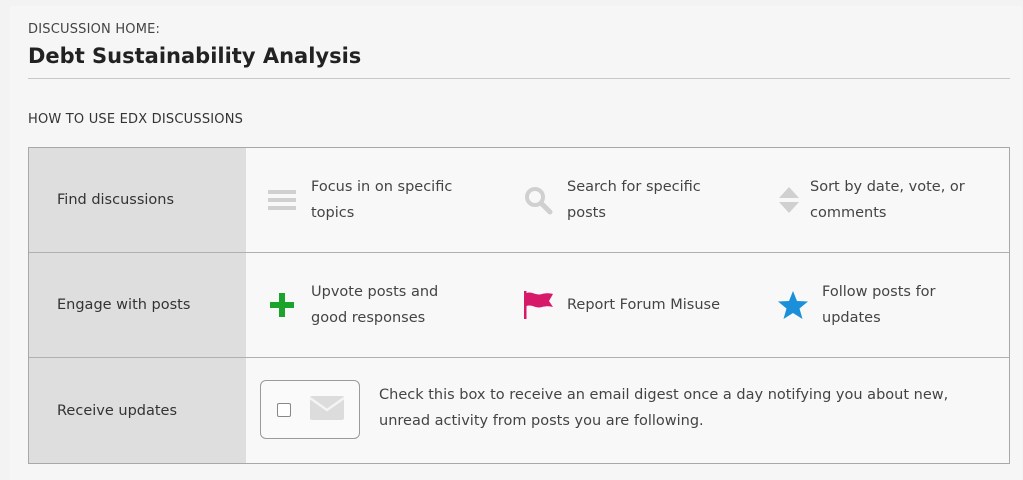 The width and height of the screenshot is (1023, 480). What do you see at coordinates (282, 305) in the screenshot?
I see `plus-icon` at bounding box center [282, 305].